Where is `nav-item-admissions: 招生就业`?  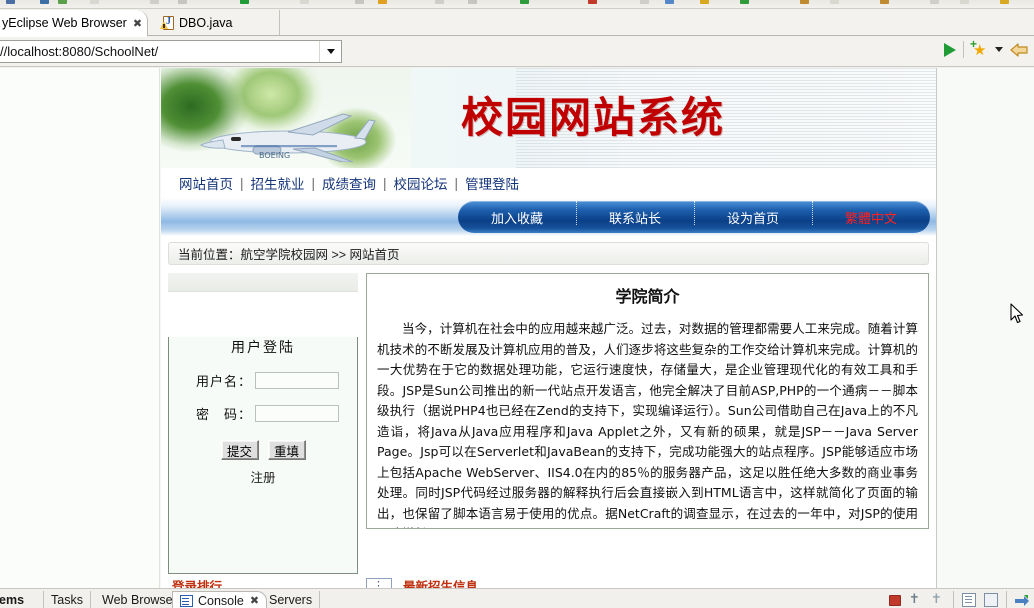
nav-item-admissions: 招生就业 is located at coordinates (278, 183).